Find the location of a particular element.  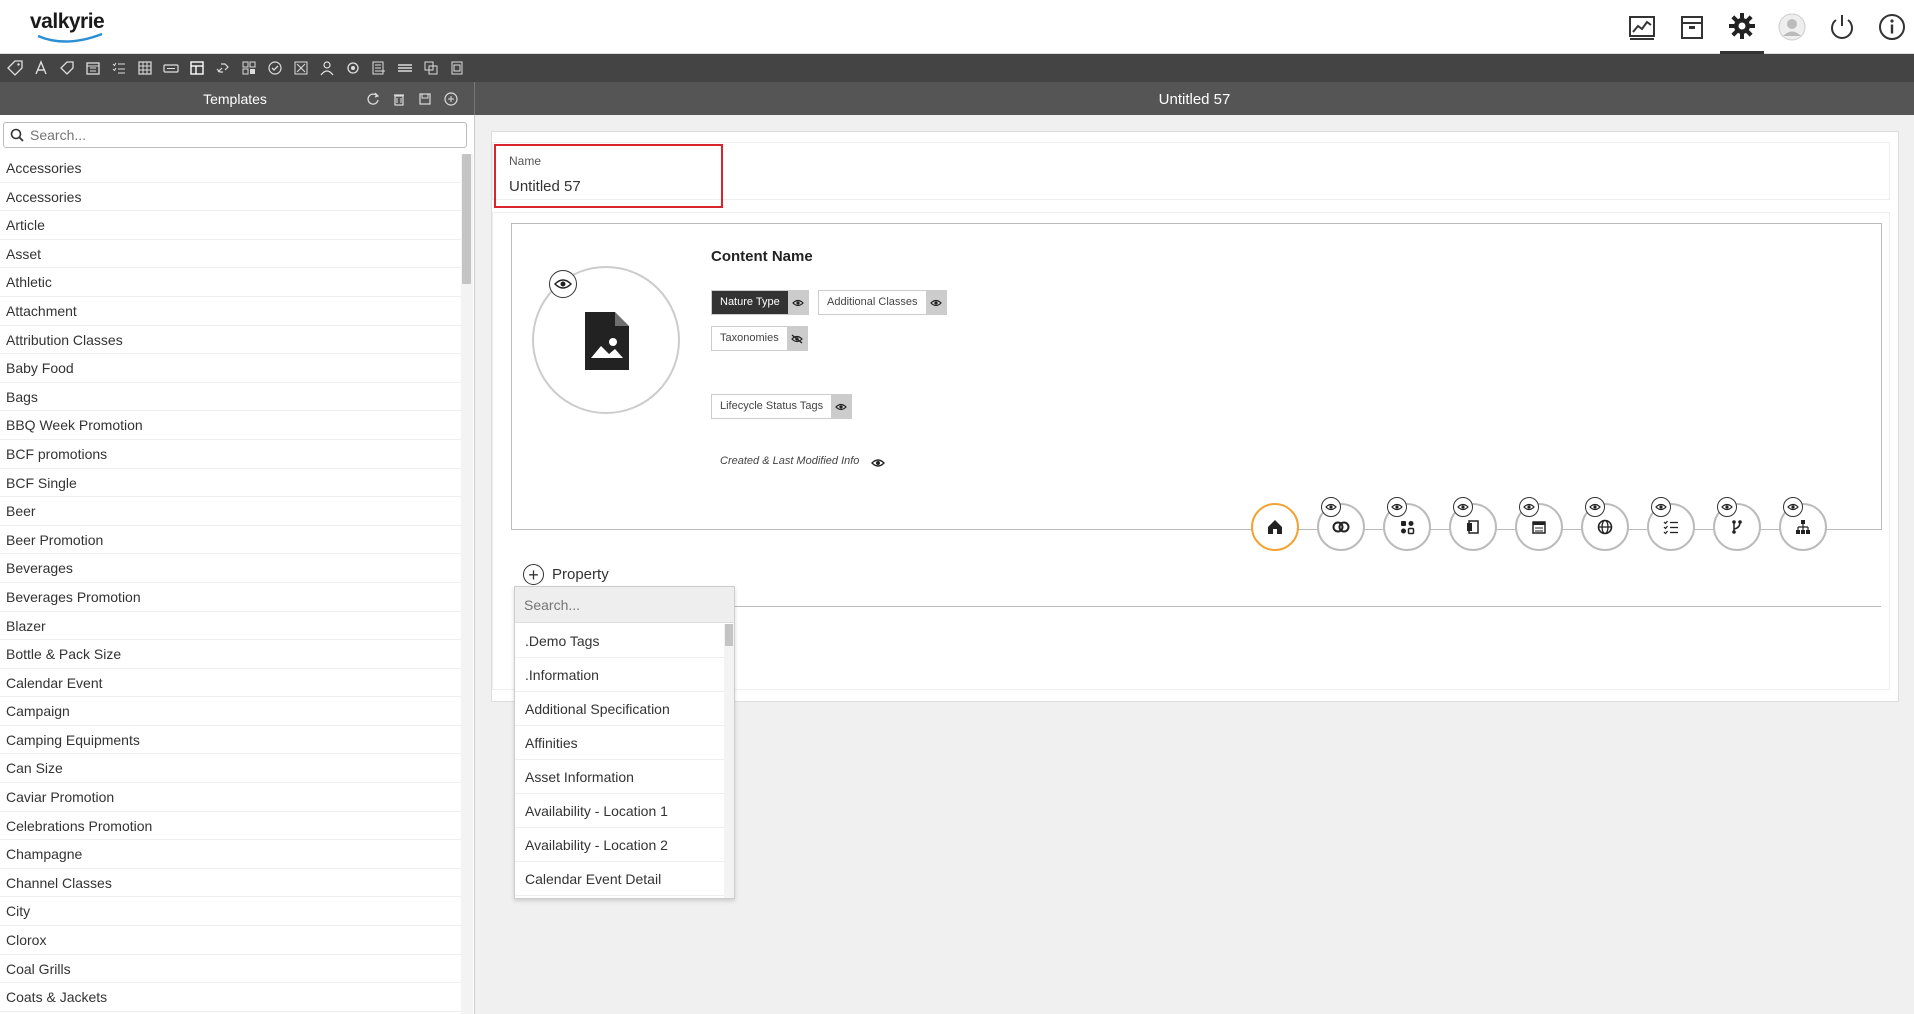

section-tab-home is located at coordinates (1275, 527).